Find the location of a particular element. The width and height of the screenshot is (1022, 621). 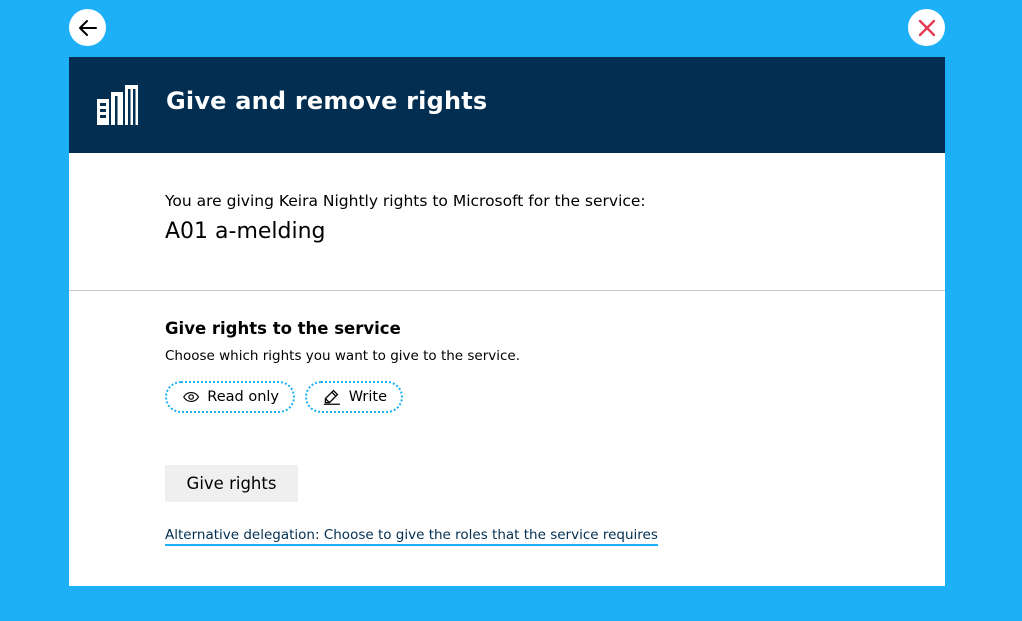

rights-heading: Give rights to the service is located at coordinates (283, 328).